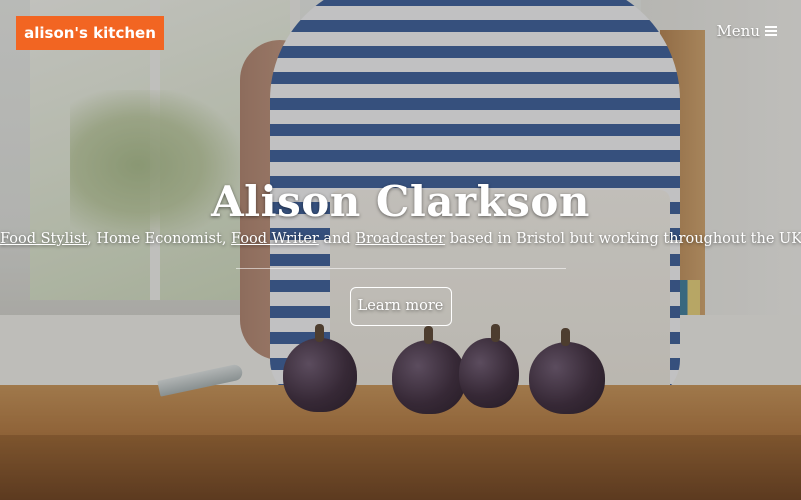  I want to click on hamburger-icon, so click(771, 31).